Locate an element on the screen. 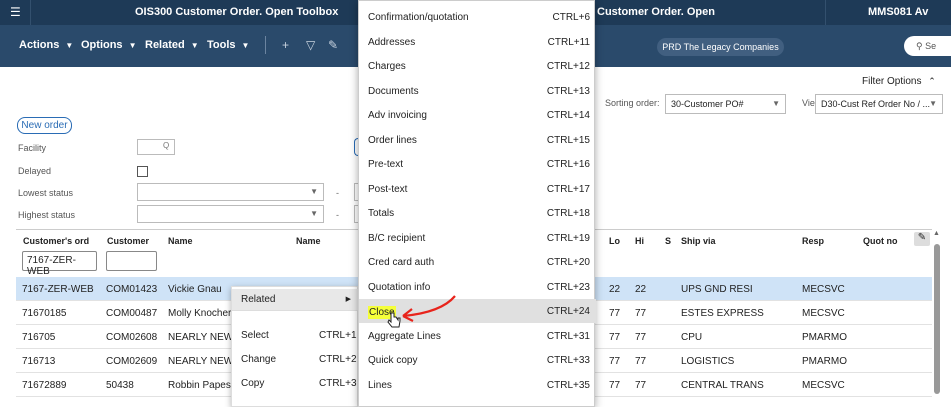 Image resolution: width=951 pixels, height=407 pixels. related-item-cred-card-auth: Cred card auth CTRL+20 is located at coordinates (477, 262).